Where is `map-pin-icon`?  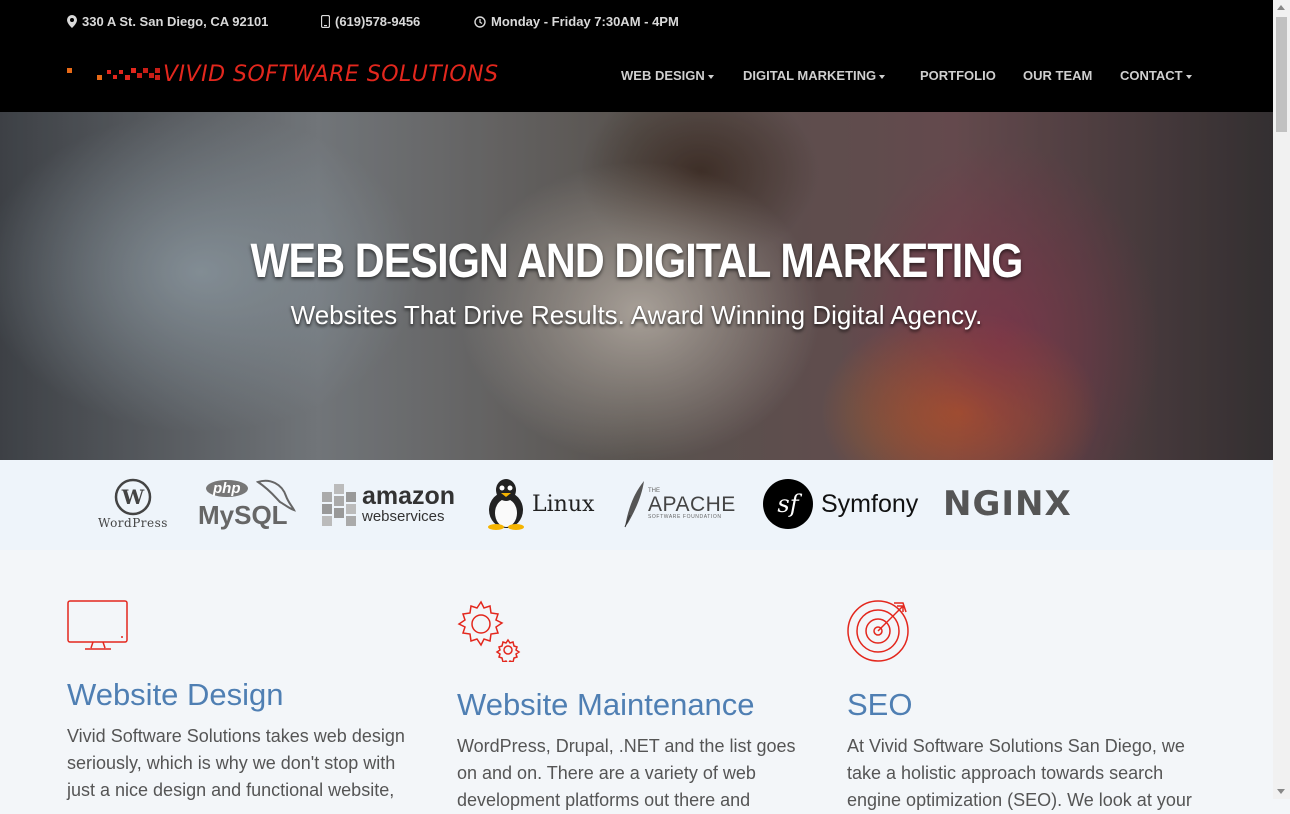 map-pin-icon is located at coordinates (72, 21).